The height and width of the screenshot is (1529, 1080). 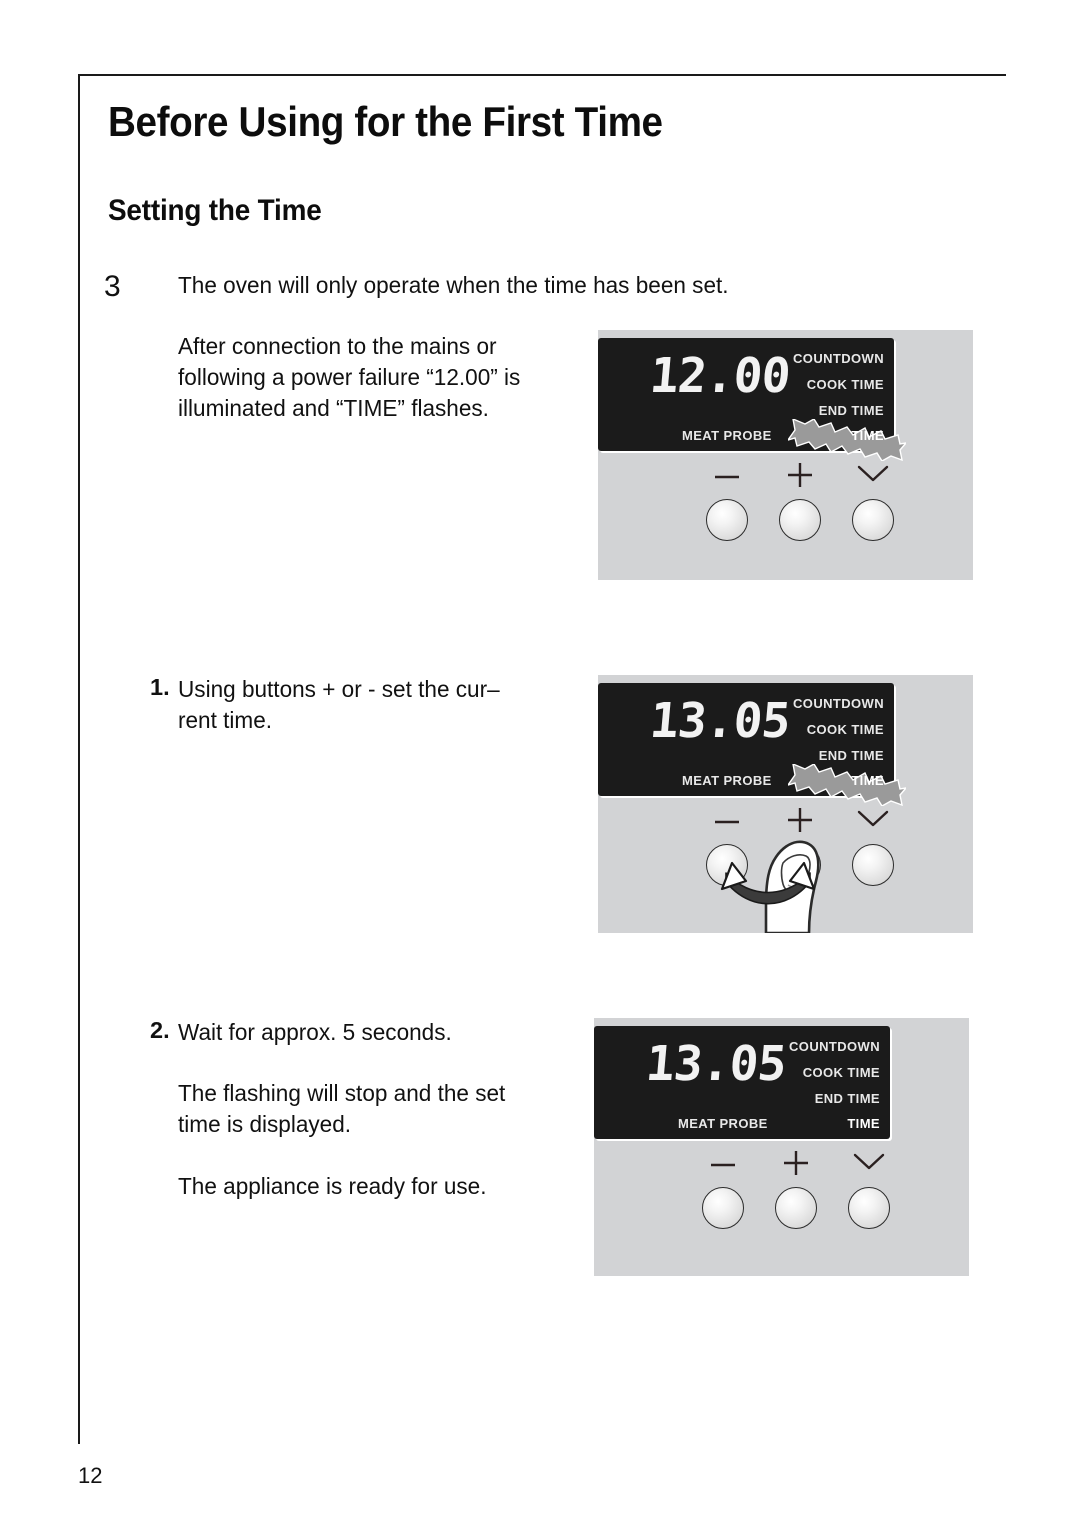 I want to click on section-title: Setting the Time, so click(x=215, y=210).